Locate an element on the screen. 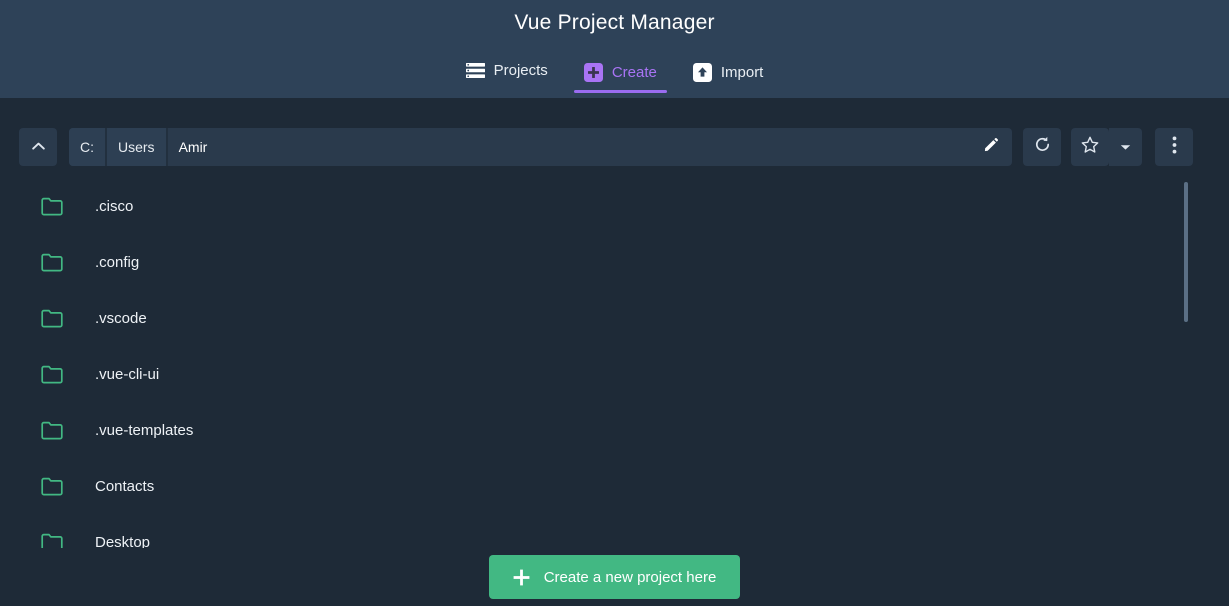 The height and width of the screenshot is (606, 1229). favorite-button is located at coordinates (1090, 147).